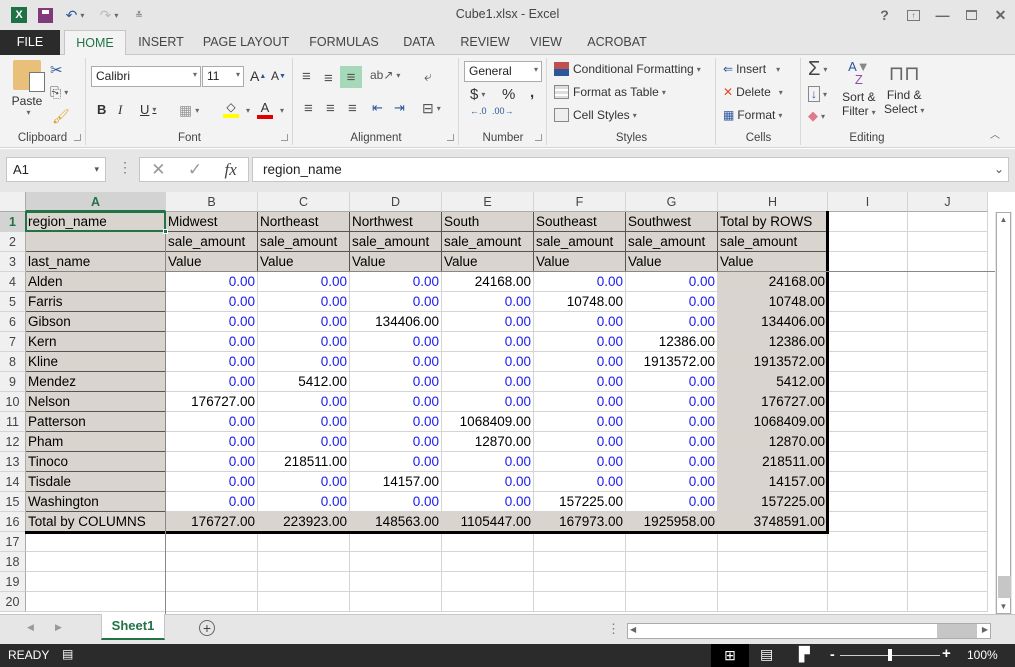  What do you see at coordinates (96, 322) in the screenshot?
I see `pivot-row-label: Gibson` at bounding box center [96, 322].